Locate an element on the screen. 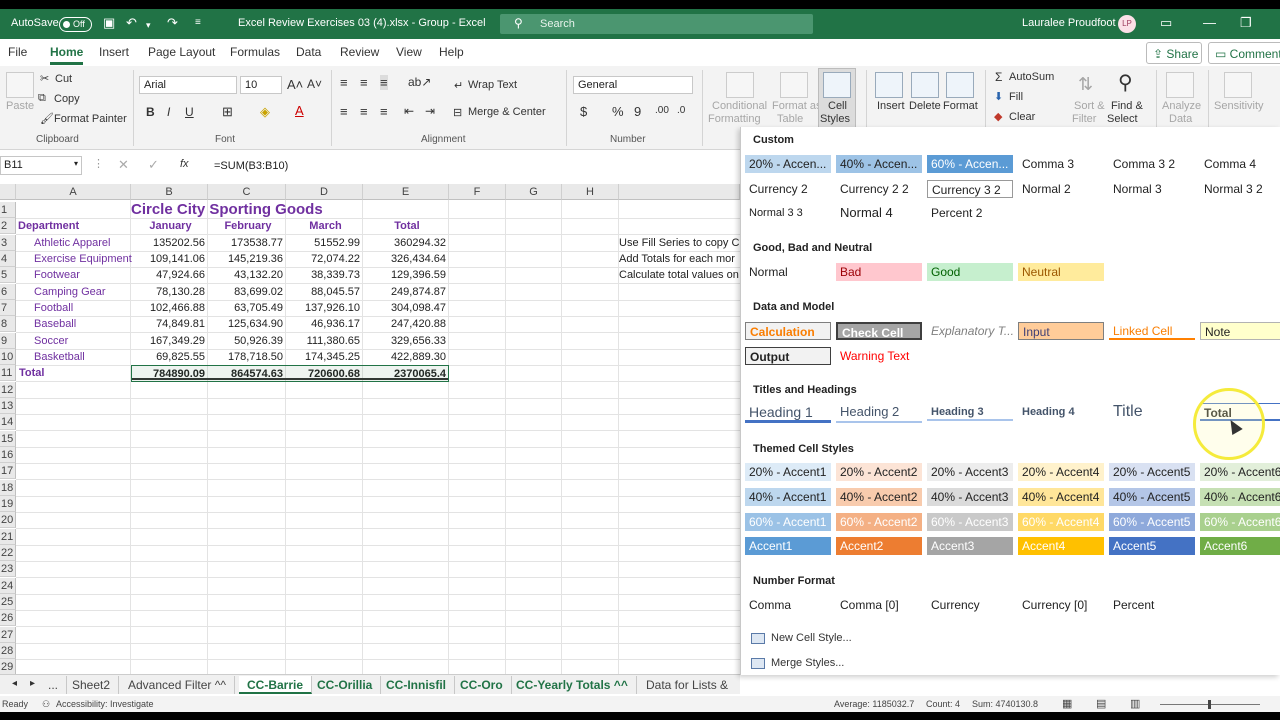  custom-style-item: Normal 3 is located at coordinates (1152, 189).